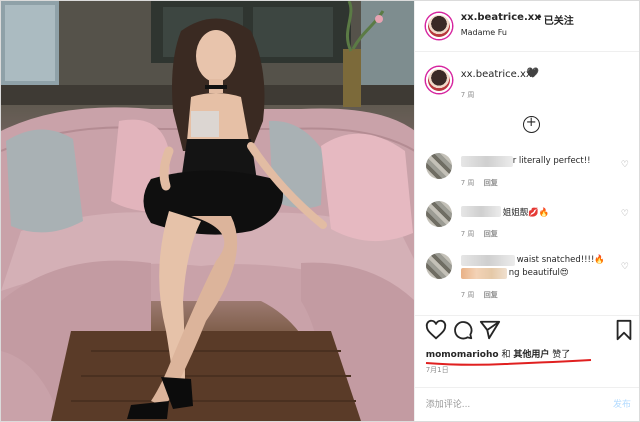 This screenshot has width=640, height=422. I want to click on input-divider, so click(526, 387).